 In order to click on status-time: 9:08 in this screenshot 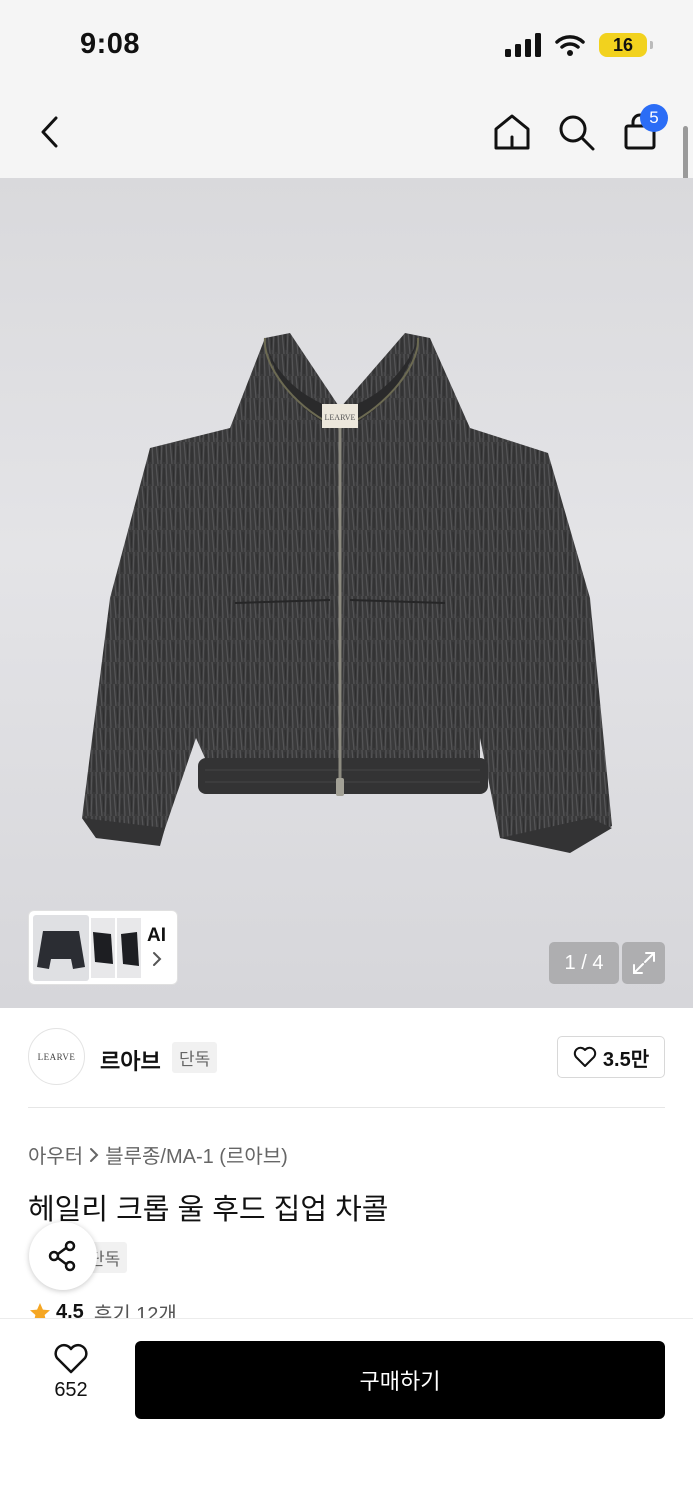, I will do `click(110, 44)`.